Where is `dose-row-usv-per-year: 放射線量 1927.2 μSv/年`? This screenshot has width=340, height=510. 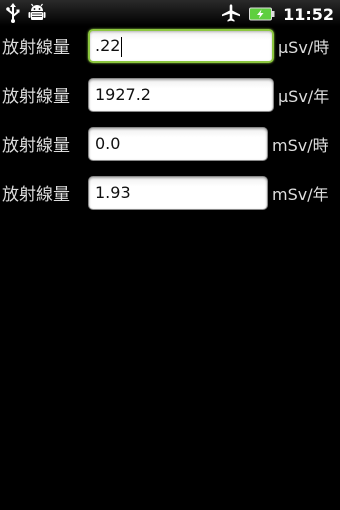 dose-row-usv-per-year: 放射線量 1927.2 μSv/年 is located at coordinates (170, 97).